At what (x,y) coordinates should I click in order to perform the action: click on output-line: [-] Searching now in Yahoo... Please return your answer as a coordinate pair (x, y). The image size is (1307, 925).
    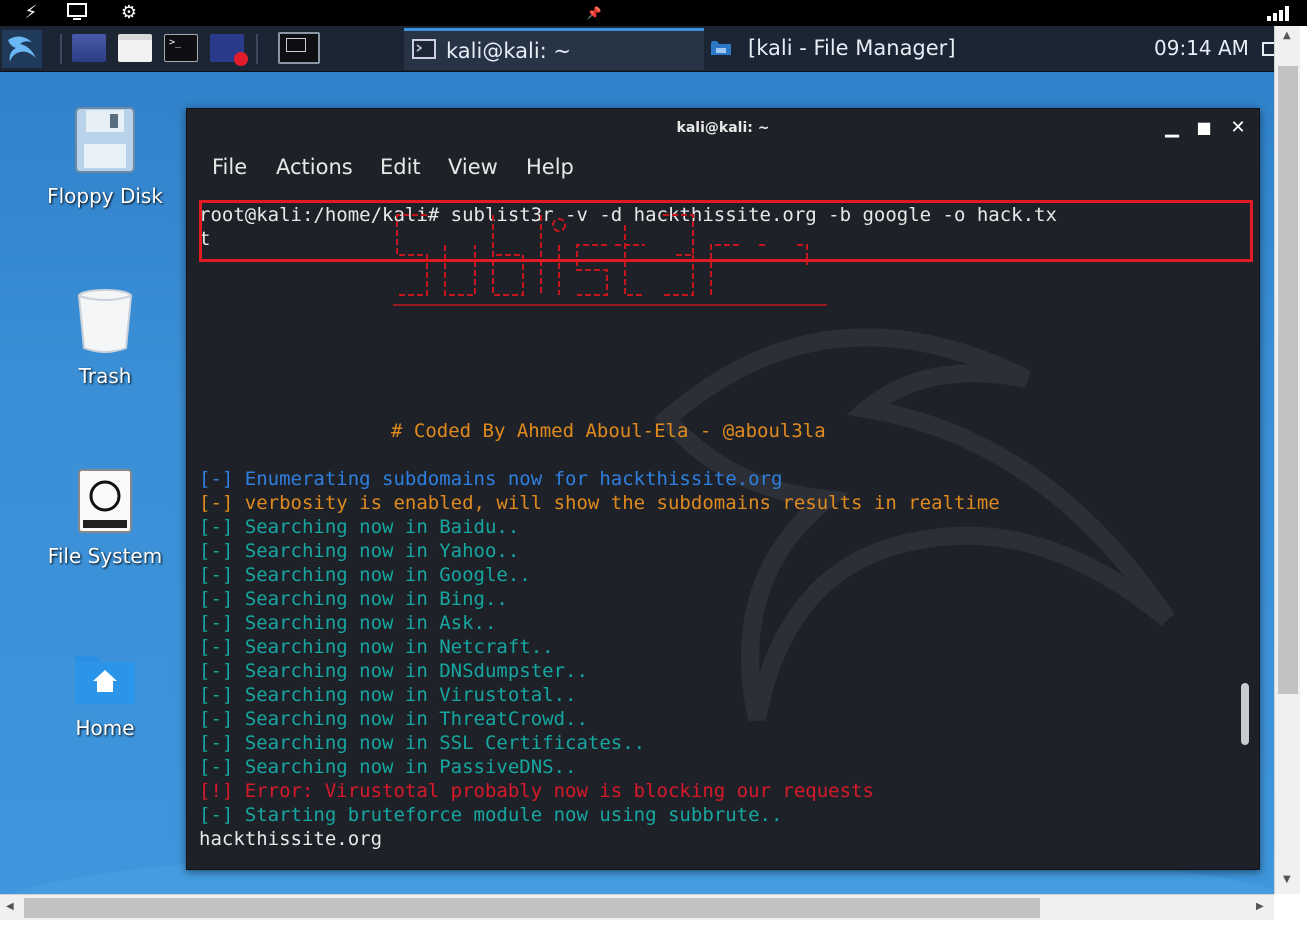
    Looking at the image, I should click on (359, 551).